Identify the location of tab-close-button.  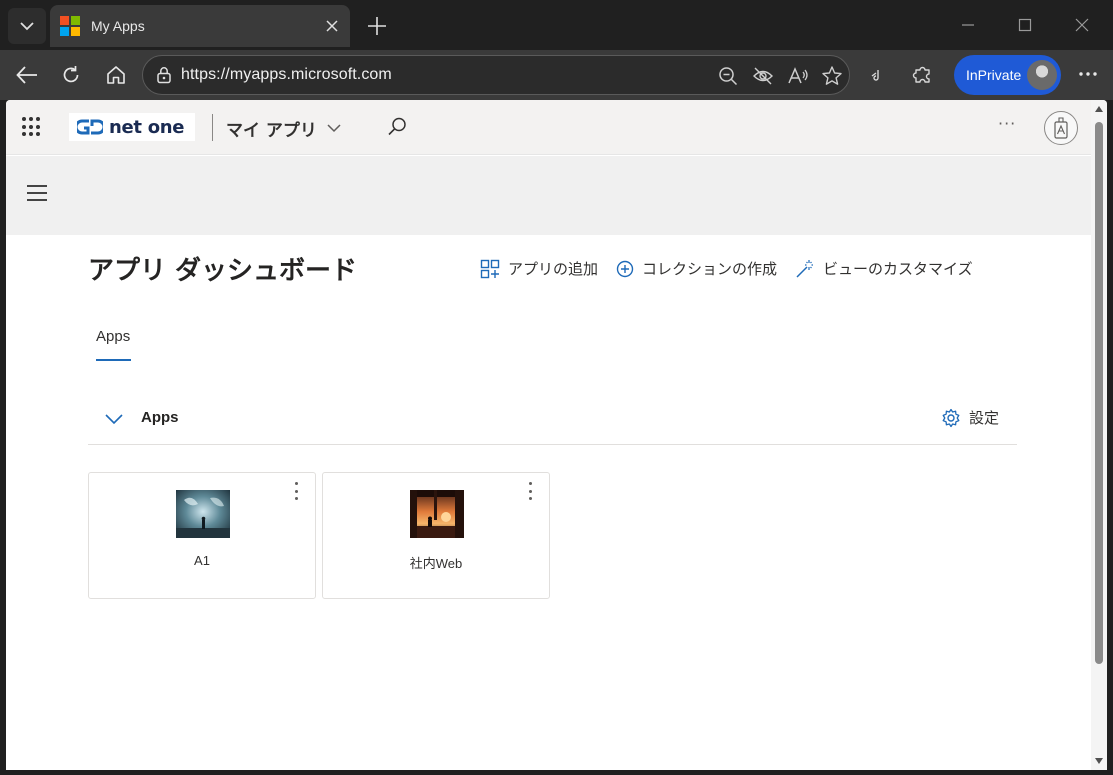
(332, 26).